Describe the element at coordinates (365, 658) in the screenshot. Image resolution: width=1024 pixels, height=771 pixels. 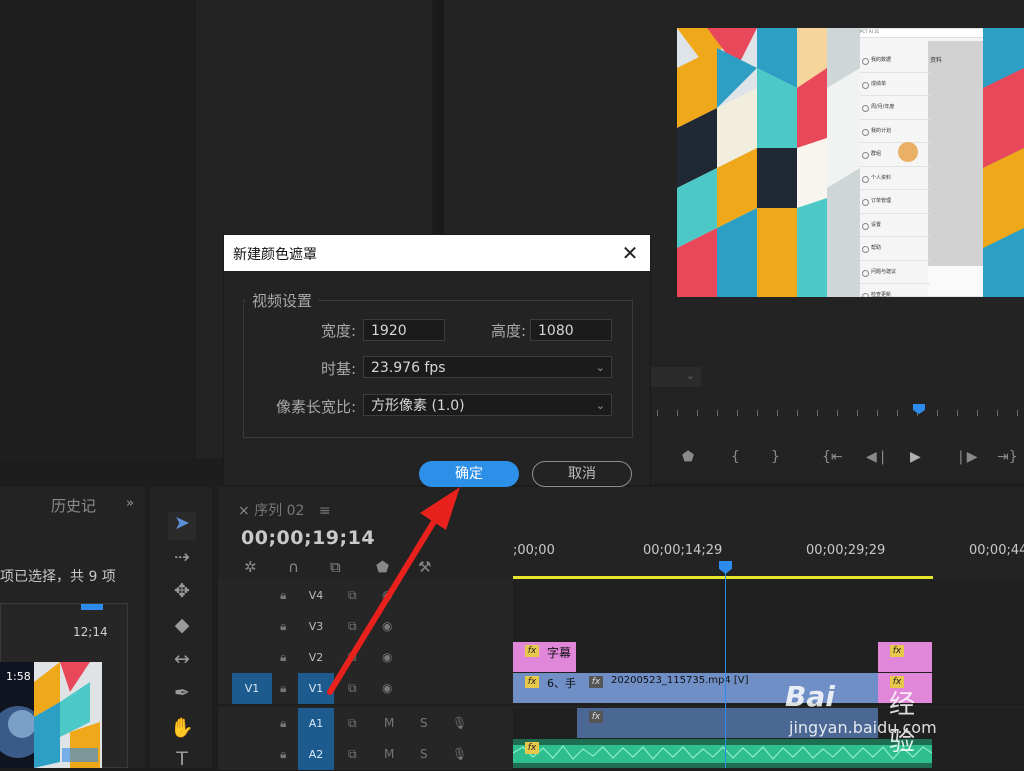
I see `track-header-v2: 🔒︎ V2 ⧉ ◉` at that location.